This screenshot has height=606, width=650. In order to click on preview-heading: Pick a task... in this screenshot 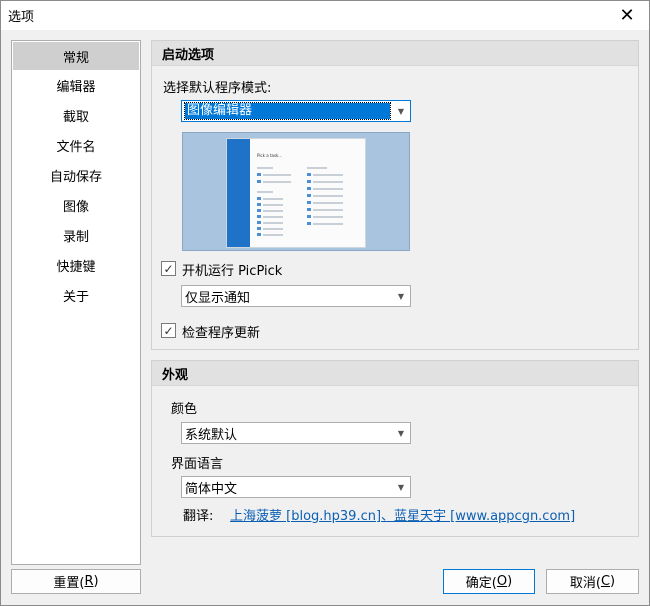, I will do `click(270, 155)`.